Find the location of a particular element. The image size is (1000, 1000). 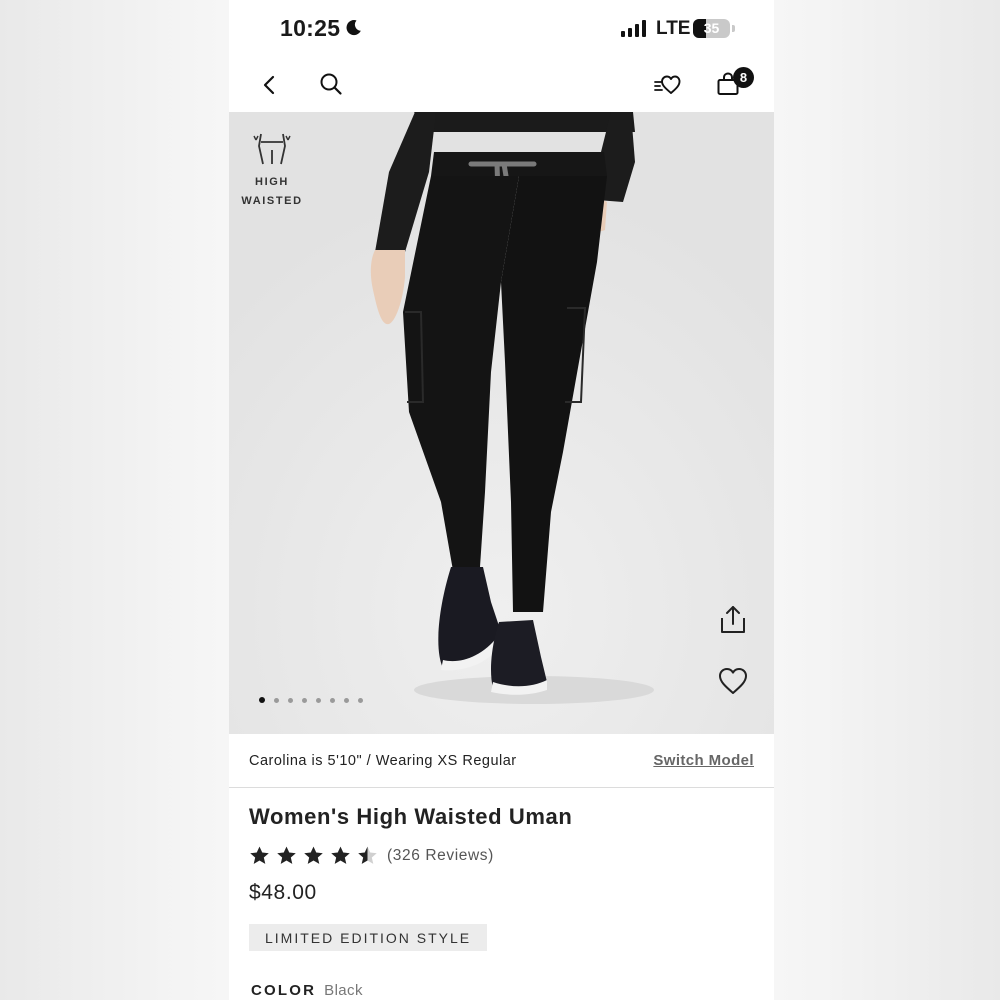

color-label: COLOR is located at coordinates (284, 990).